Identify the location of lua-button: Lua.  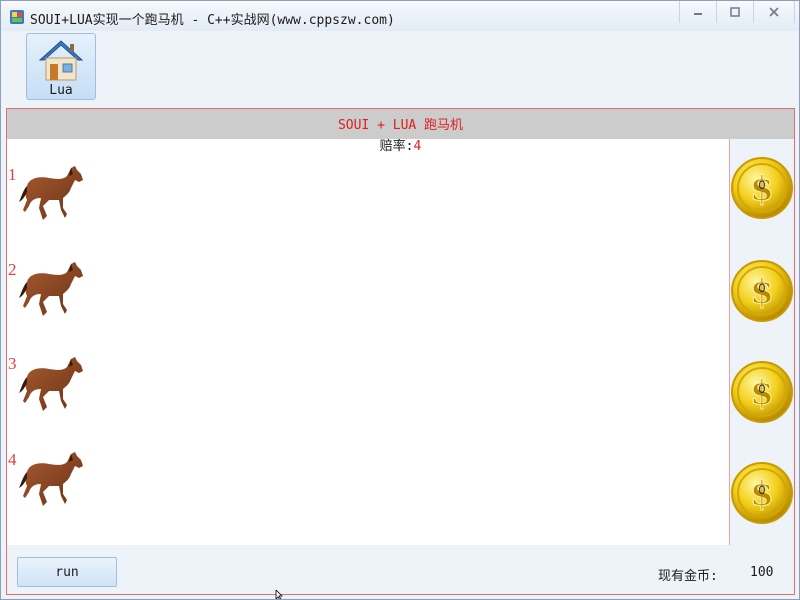
(61, 66).